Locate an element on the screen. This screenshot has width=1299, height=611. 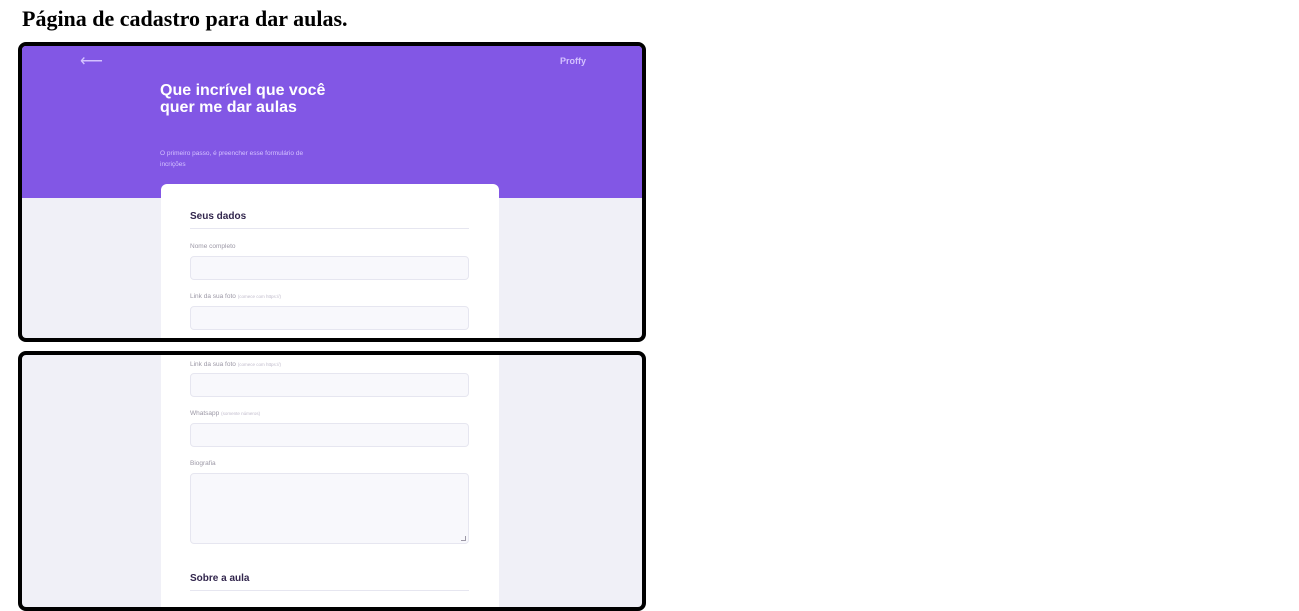
name-input is located at coordinates (329, 268).